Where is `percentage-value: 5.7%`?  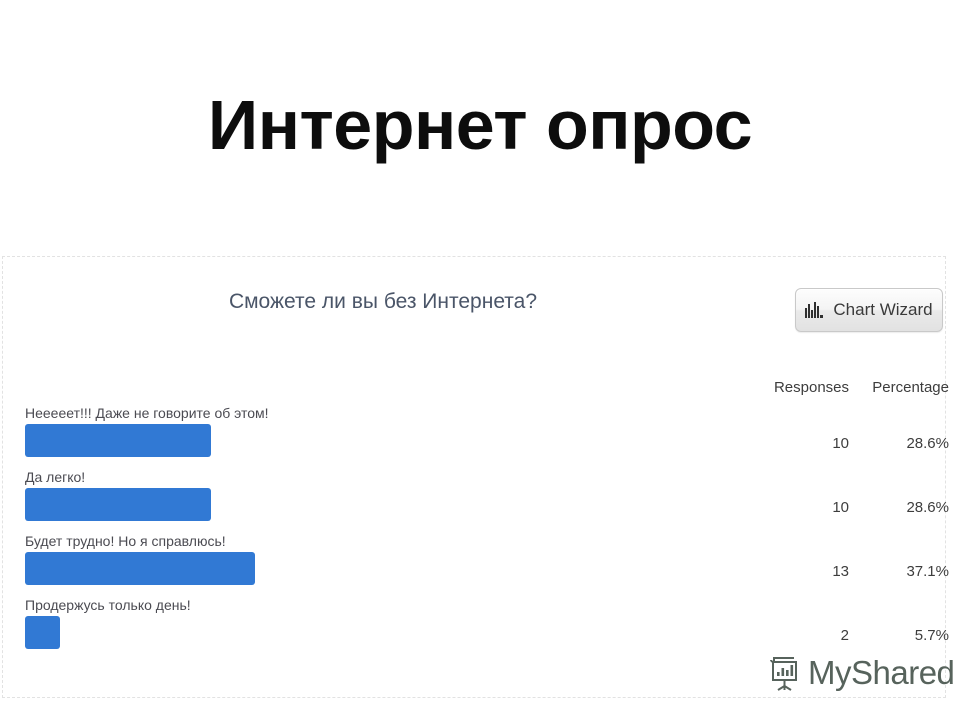
percentage-value: 5.7% is located at coordinates (931, 635).